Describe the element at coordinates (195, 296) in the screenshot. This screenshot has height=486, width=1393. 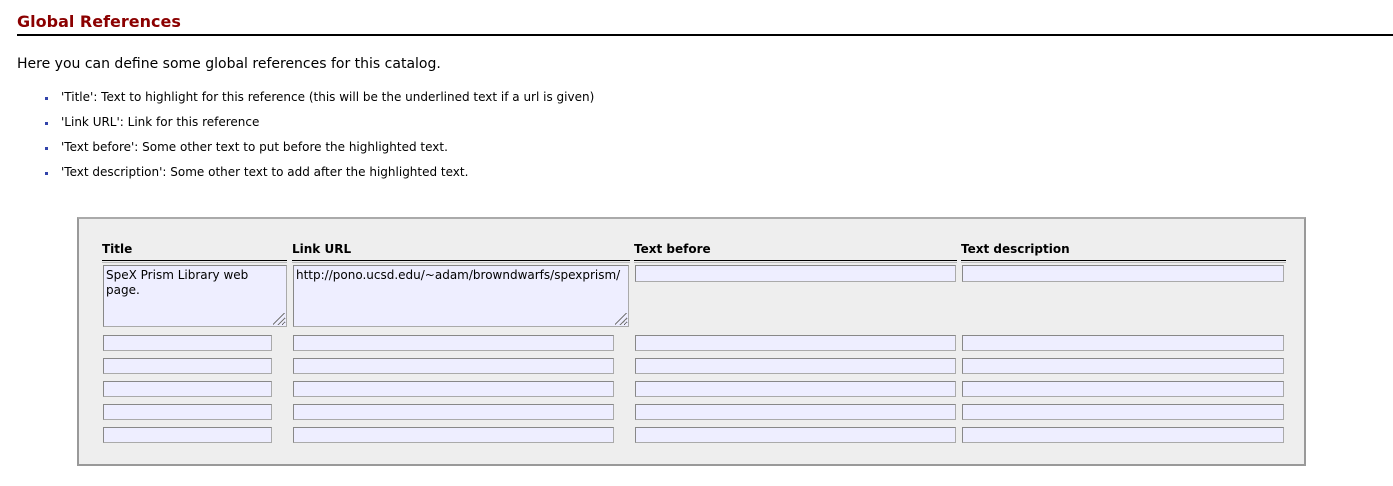
I see `row-1-title-textarea: SpeX Prism Library web page.` at that location.